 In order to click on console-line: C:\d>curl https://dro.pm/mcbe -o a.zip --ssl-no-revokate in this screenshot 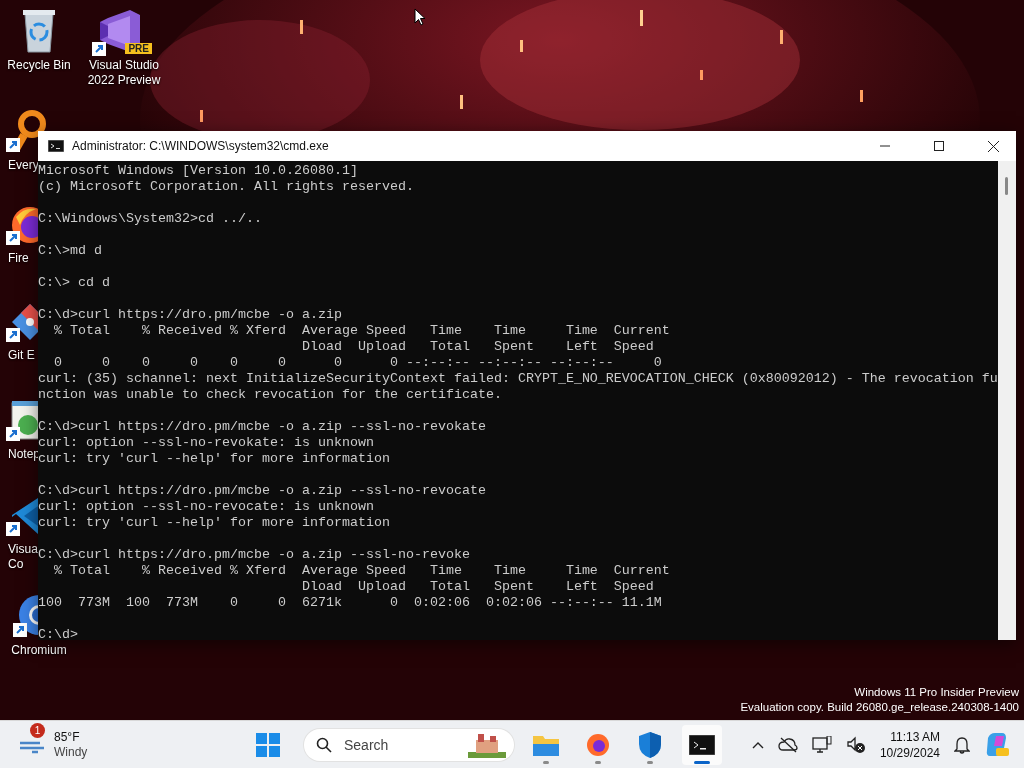, I will do `click(262, 427)`.